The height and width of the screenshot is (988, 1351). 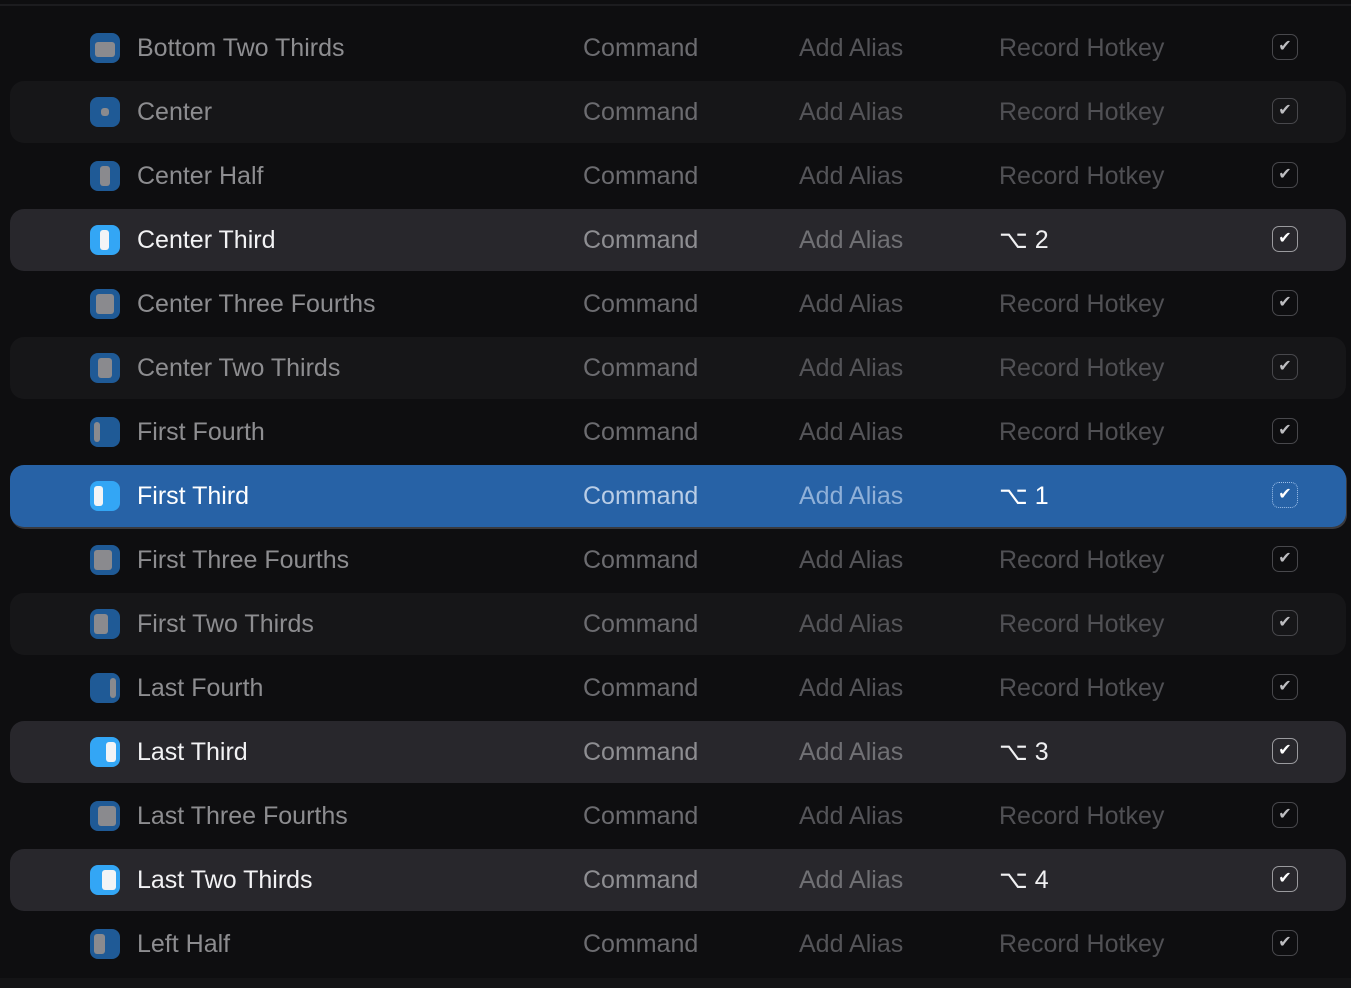 What do you see at coordinates (256, 304) in the screenshot?
I see `command-name: Center Three Fourths` at bounding box center [256, 304].